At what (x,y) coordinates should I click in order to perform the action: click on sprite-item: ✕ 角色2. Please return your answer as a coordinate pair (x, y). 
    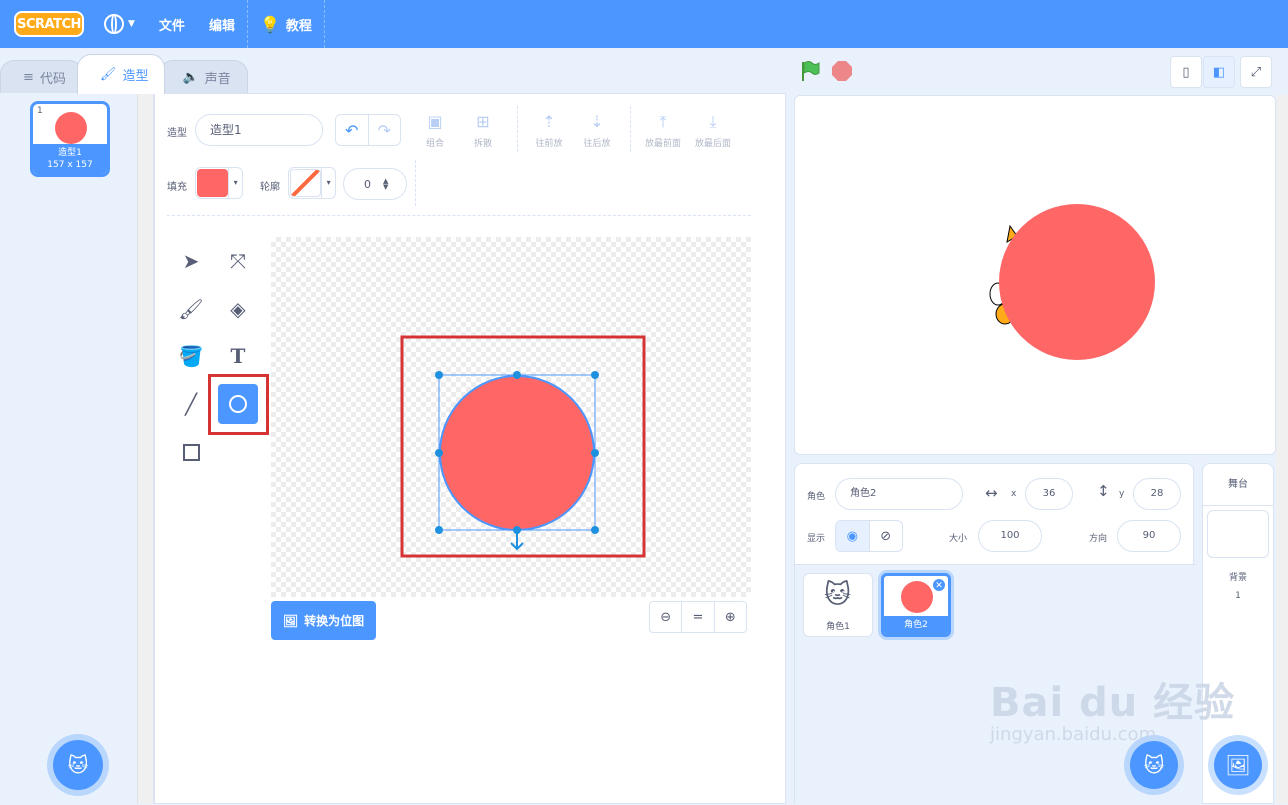
    Looking at the image, I should click on (916, 605).